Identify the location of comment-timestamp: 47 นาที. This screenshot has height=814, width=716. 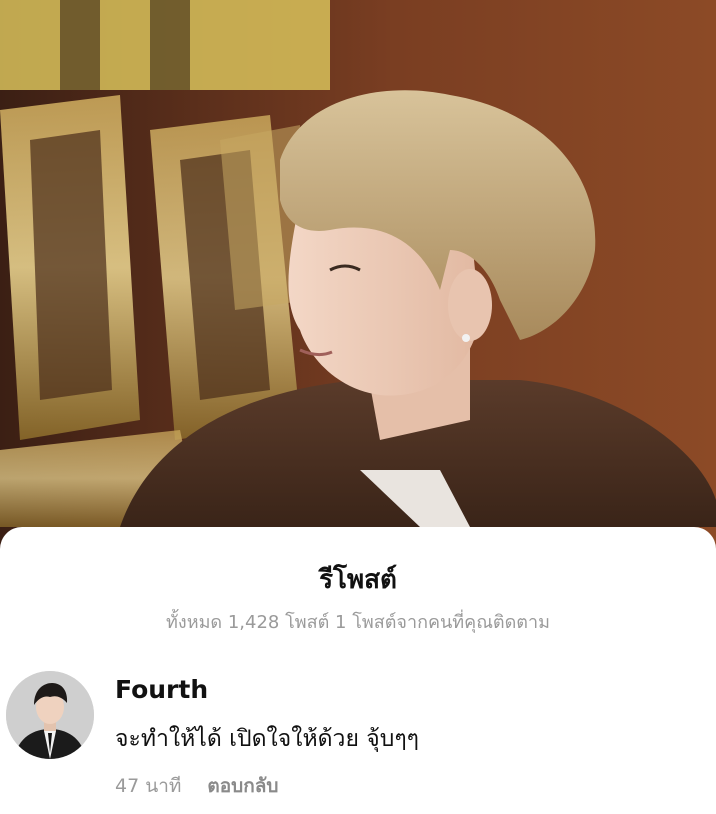
(148, 786).